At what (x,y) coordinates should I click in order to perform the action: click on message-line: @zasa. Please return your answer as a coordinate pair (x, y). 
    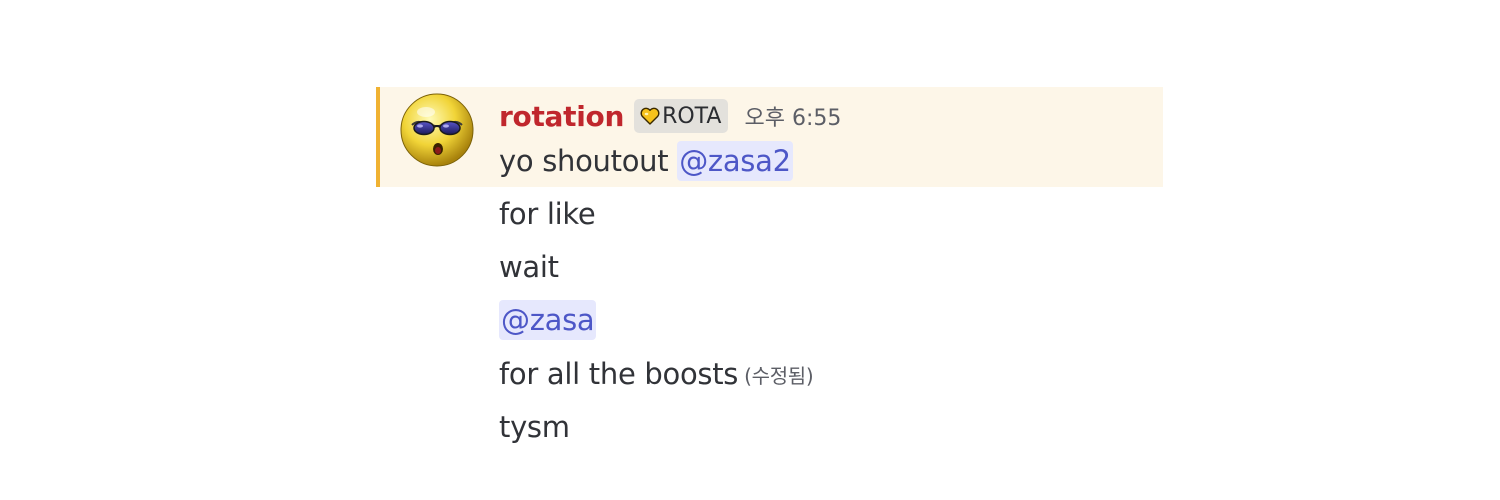
    Looking at the image, I should click on (548, 320).